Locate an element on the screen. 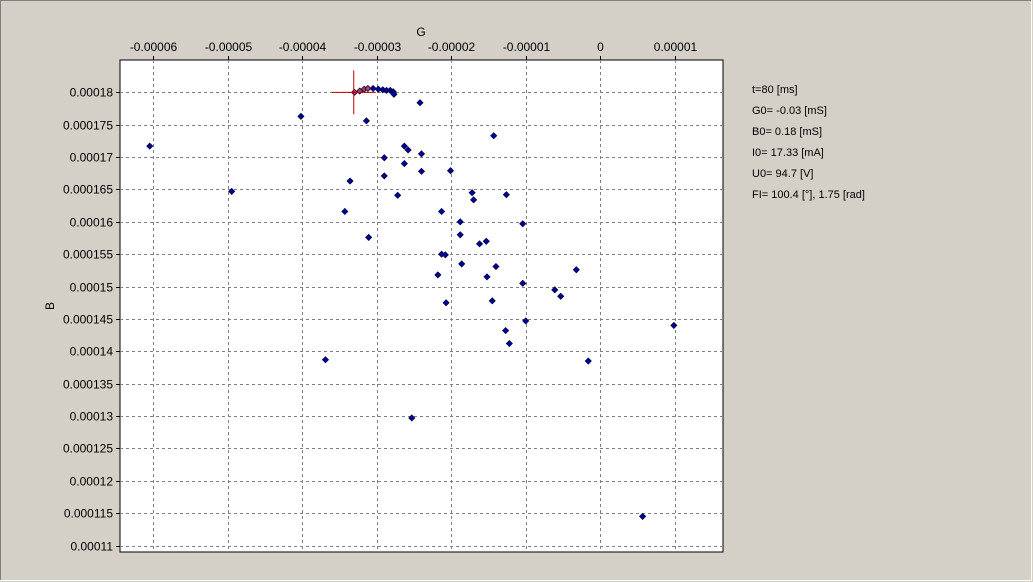 The width and height of the screenshot is (1033, 582). phase-readout: FI= 100.4 [°], 1.75 [rad] is located at coordinates (808, 195).